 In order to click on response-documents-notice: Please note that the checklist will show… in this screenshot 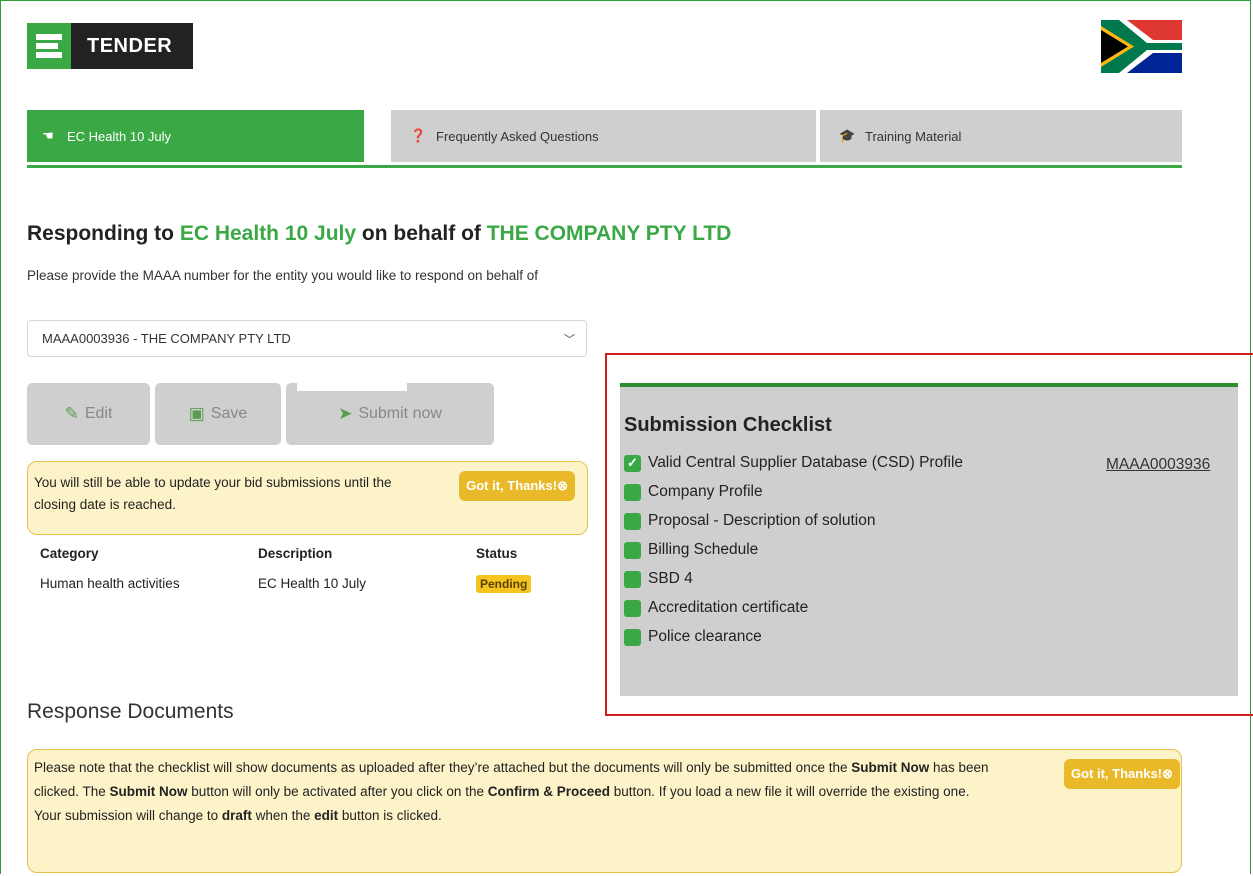, I will do `click(604, 811)`.